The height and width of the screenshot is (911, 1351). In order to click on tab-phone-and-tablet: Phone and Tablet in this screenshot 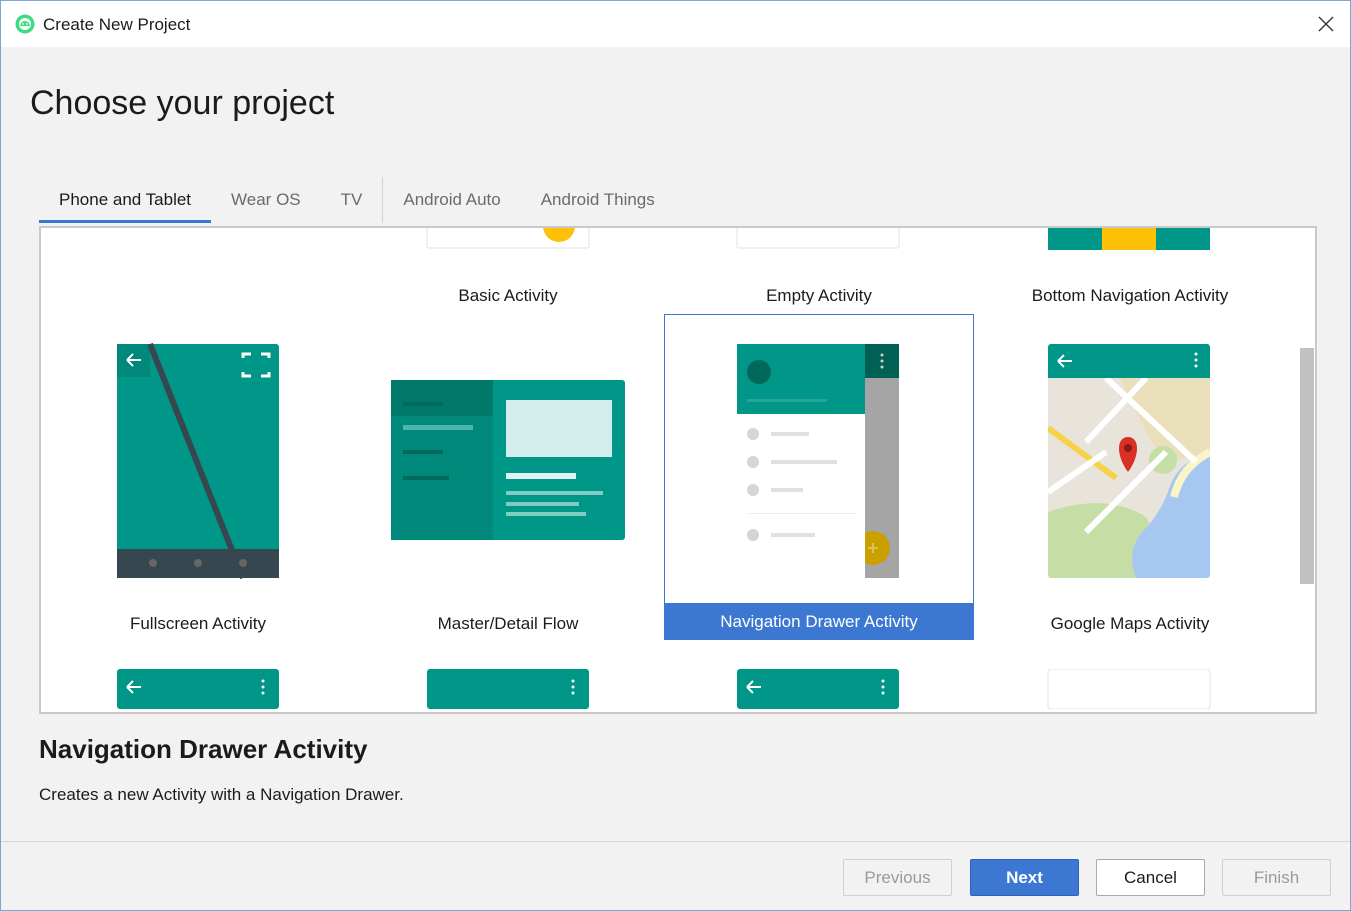, I will do `click(125, 200)`.